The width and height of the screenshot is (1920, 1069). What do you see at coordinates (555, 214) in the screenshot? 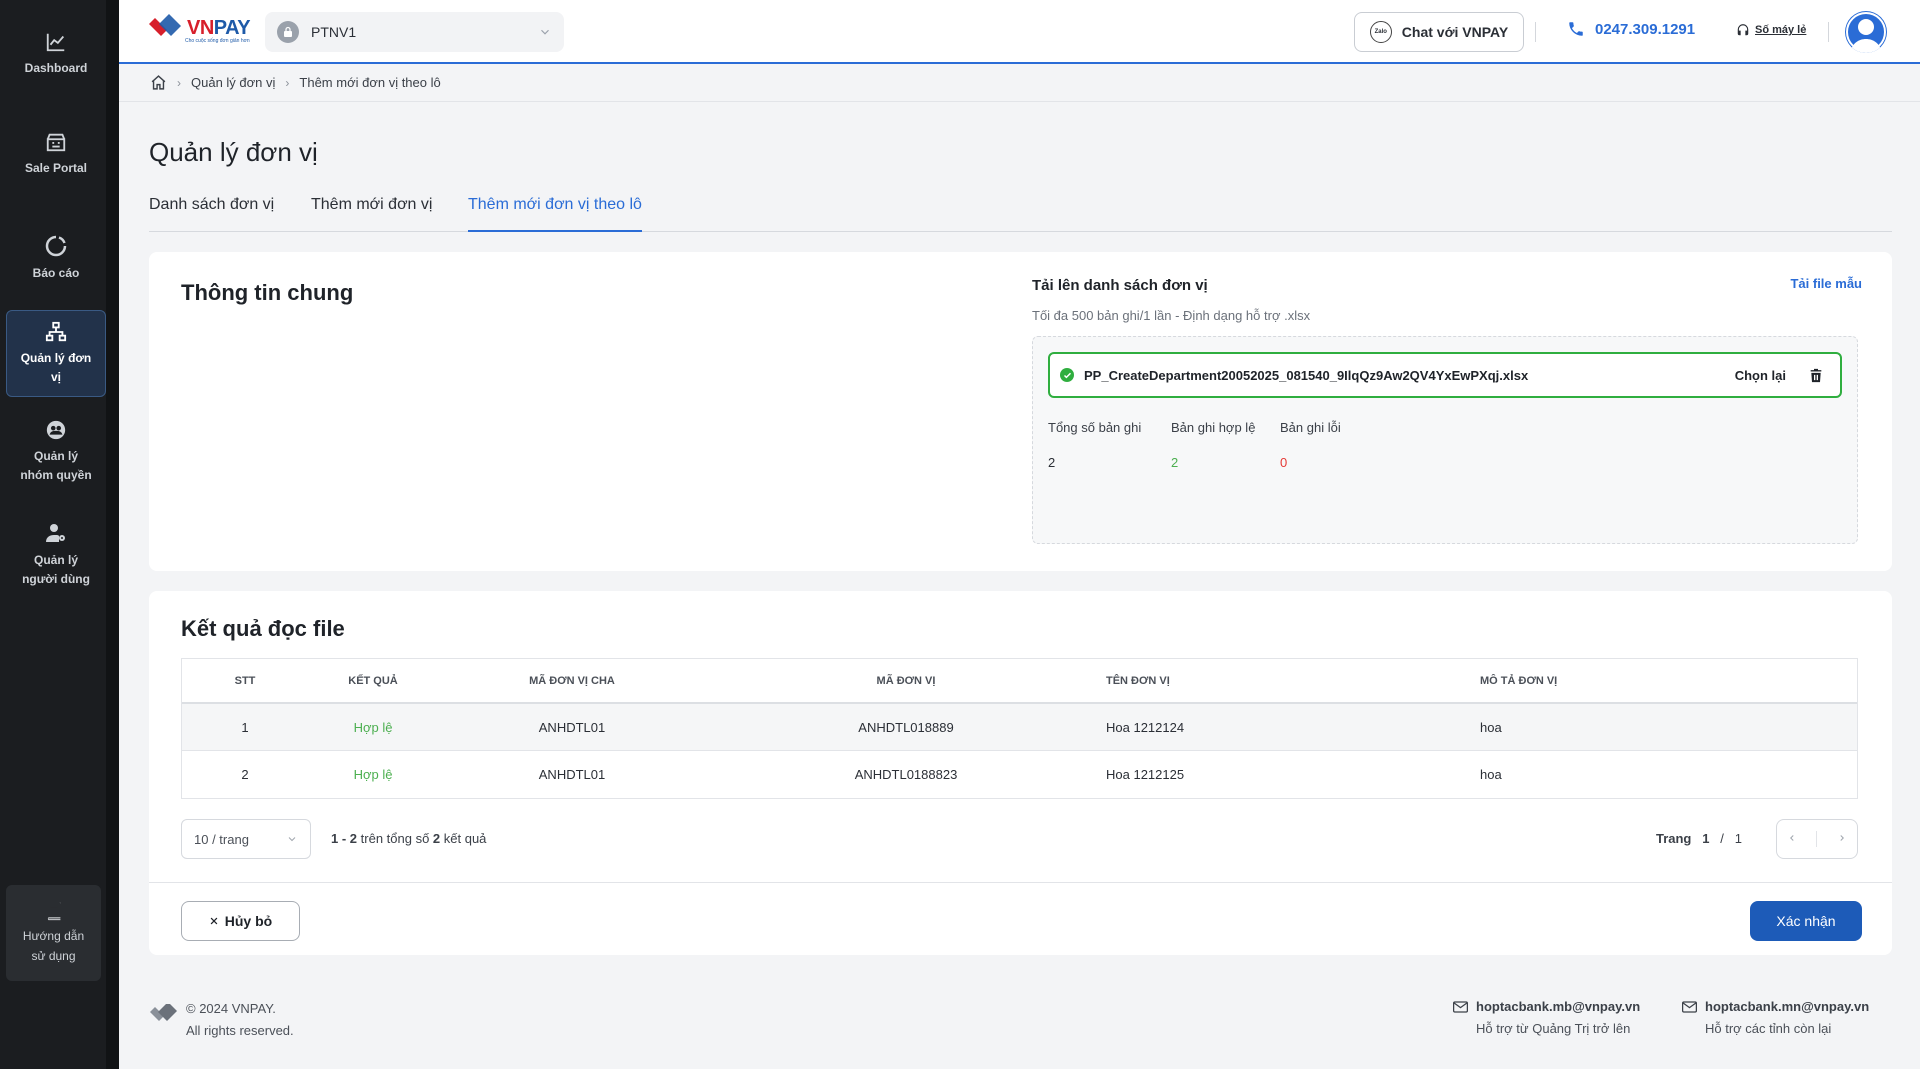
I see `tab-add-unit-batch: Thêm mới đơn vị theo lô` at bounding box center [555, 214].